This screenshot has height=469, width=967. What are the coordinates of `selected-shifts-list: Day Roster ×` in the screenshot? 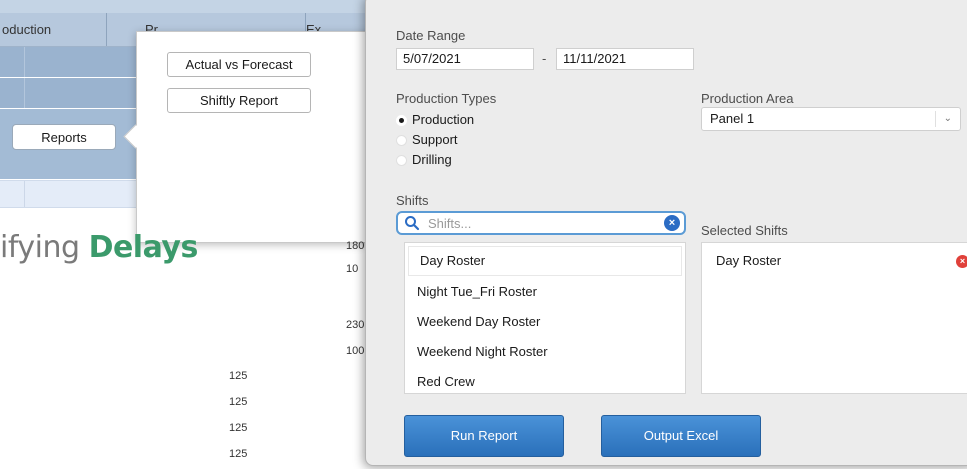 It's located at (834, 318).